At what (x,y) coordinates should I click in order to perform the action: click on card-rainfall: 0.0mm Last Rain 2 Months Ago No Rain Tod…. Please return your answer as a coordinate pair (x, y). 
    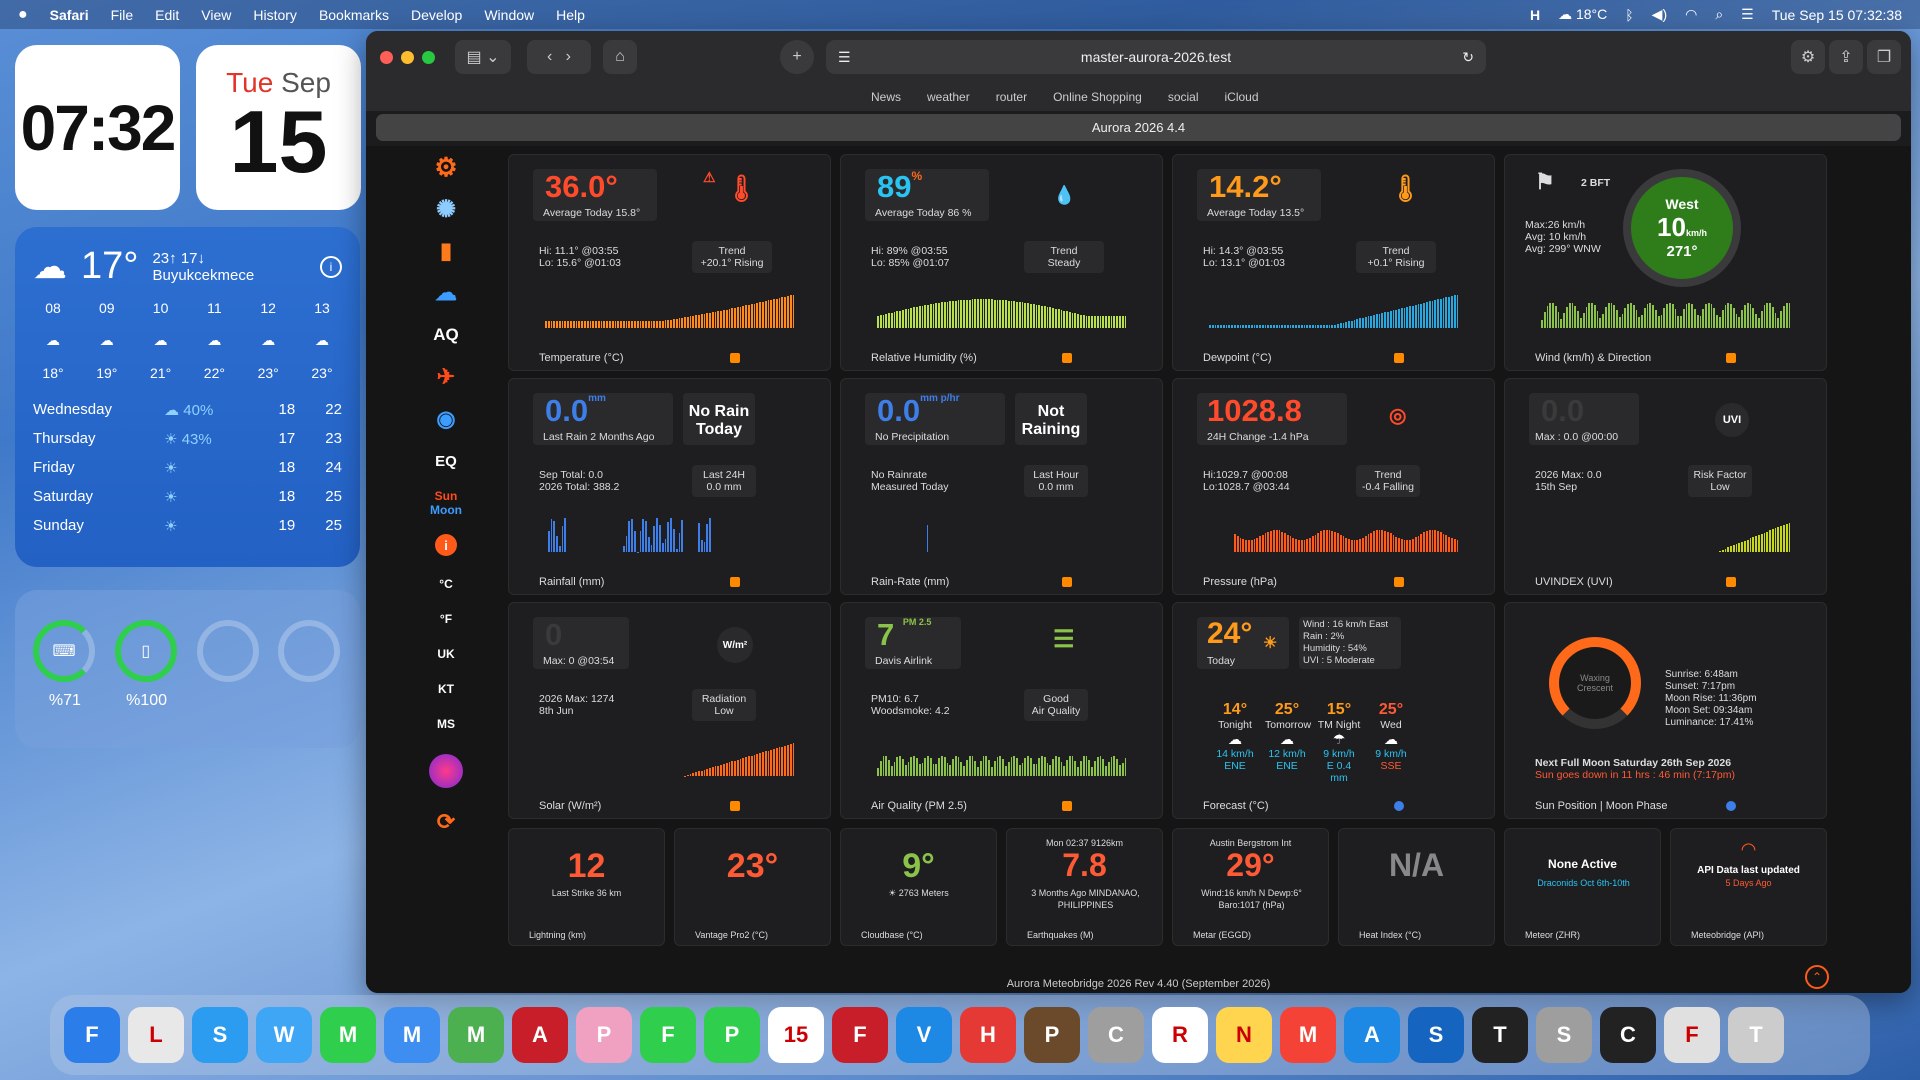
    Looking at the image, I should click on (669, 486).